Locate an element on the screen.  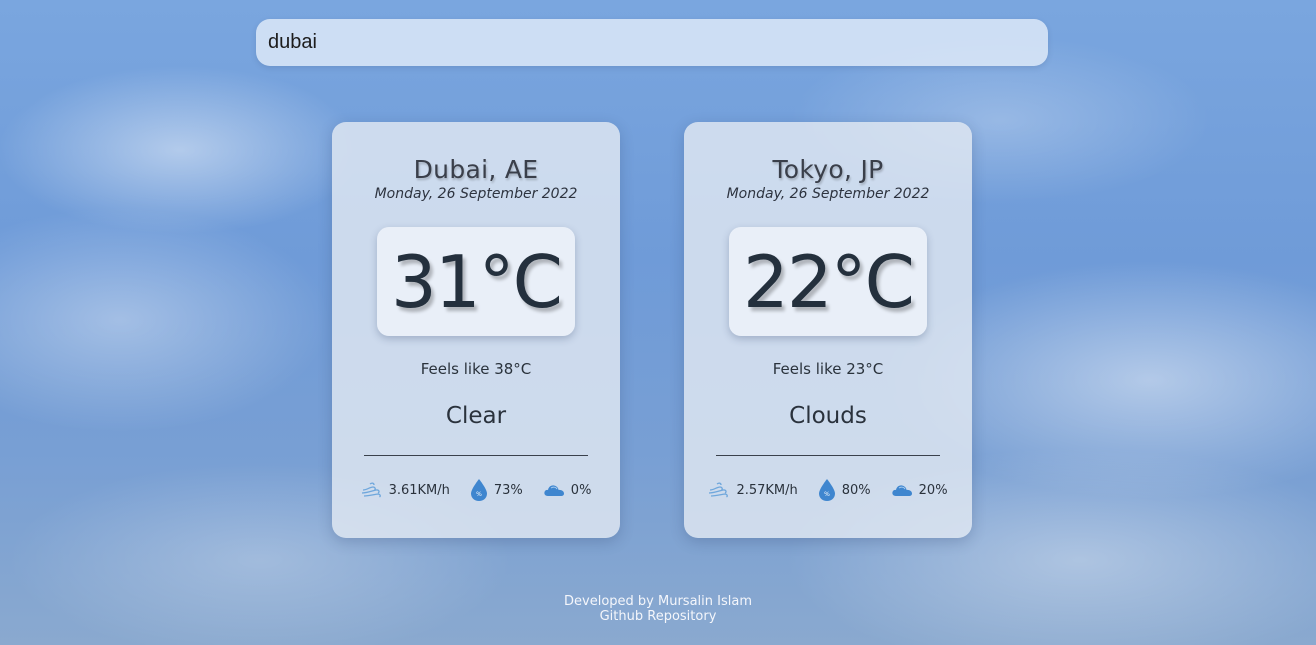
clouds-value: 0% is located at coordinates (581, 490).